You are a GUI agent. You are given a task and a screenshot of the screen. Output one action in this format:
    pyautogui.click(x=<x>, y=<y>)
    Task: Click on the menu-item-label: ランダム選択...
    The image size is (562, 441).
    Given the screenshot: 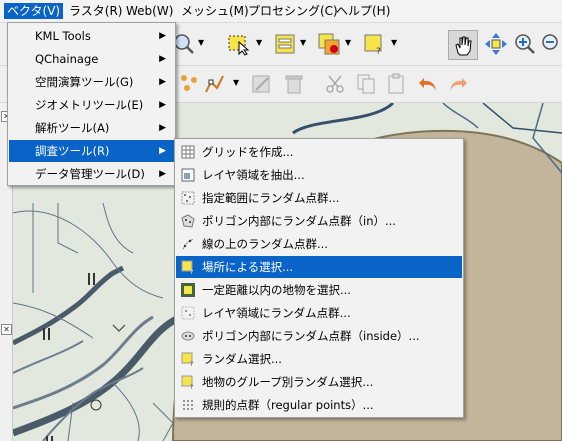 What is the action you would take?
    pyautogui.click(x=242, y=359)
    